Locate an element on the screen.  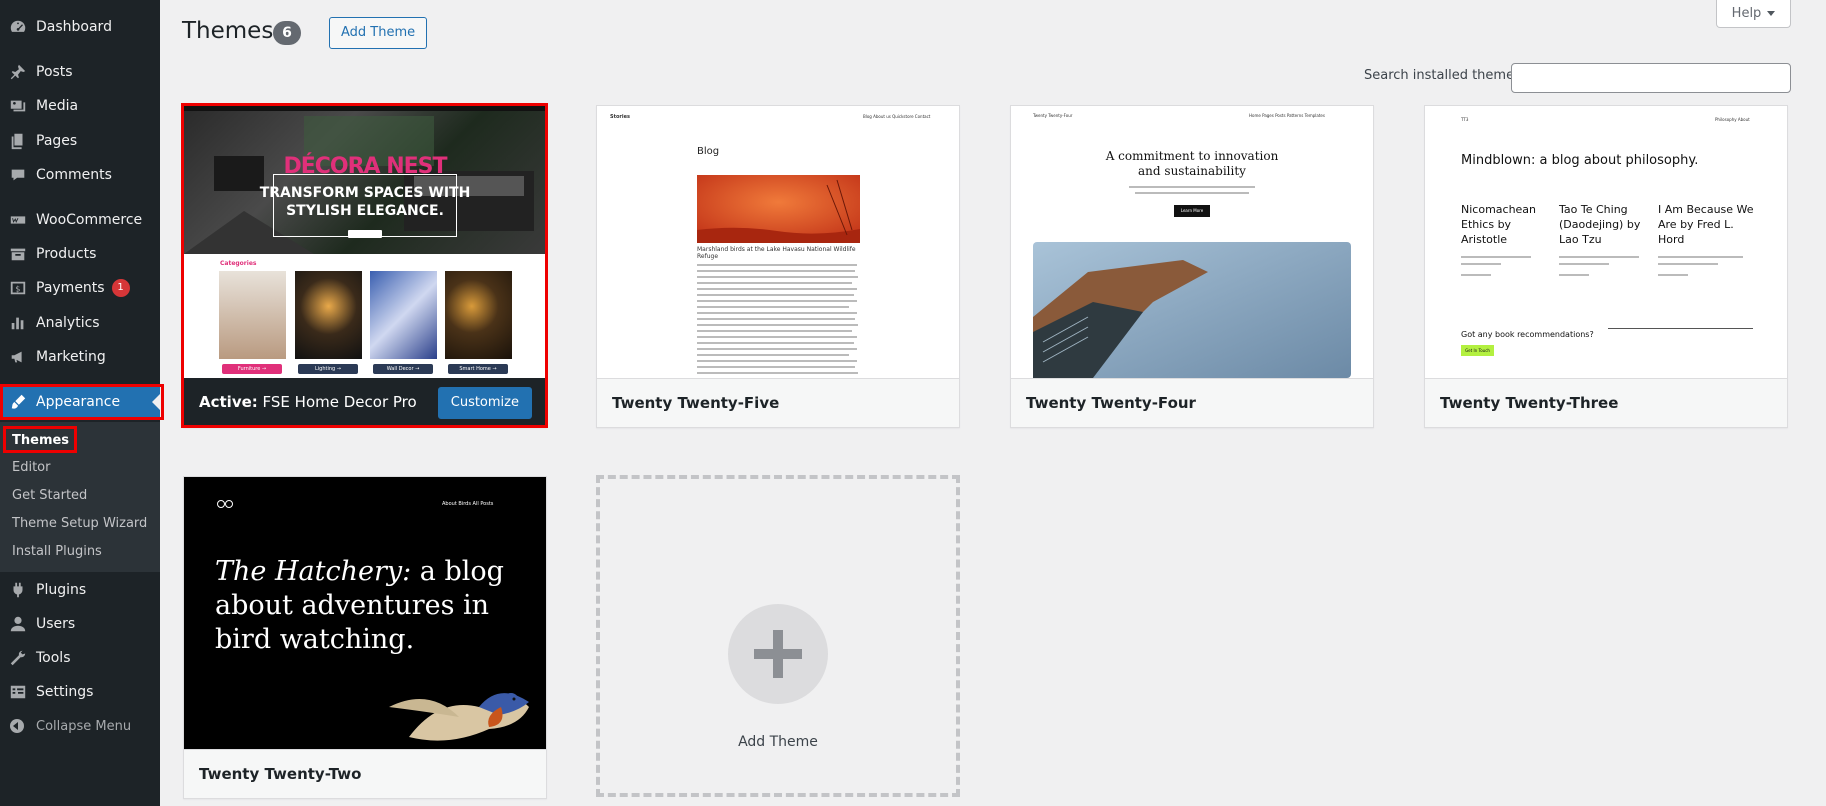
sidebar-item-payments: $ Payments 1 is located at coordinates (80, 288).